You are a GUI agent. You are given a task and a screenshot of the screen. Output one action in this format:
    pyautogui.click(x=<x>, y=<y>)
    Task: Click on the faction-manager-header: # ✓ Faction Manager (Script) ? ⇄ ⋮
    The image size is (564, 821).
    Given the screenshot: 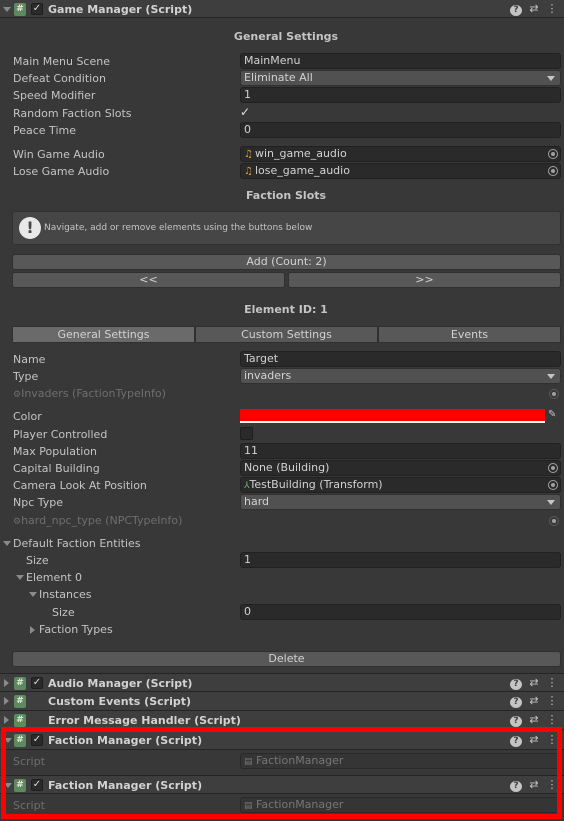 What is the action you would take?
    pyautogui.click(x=282, y=740)
    